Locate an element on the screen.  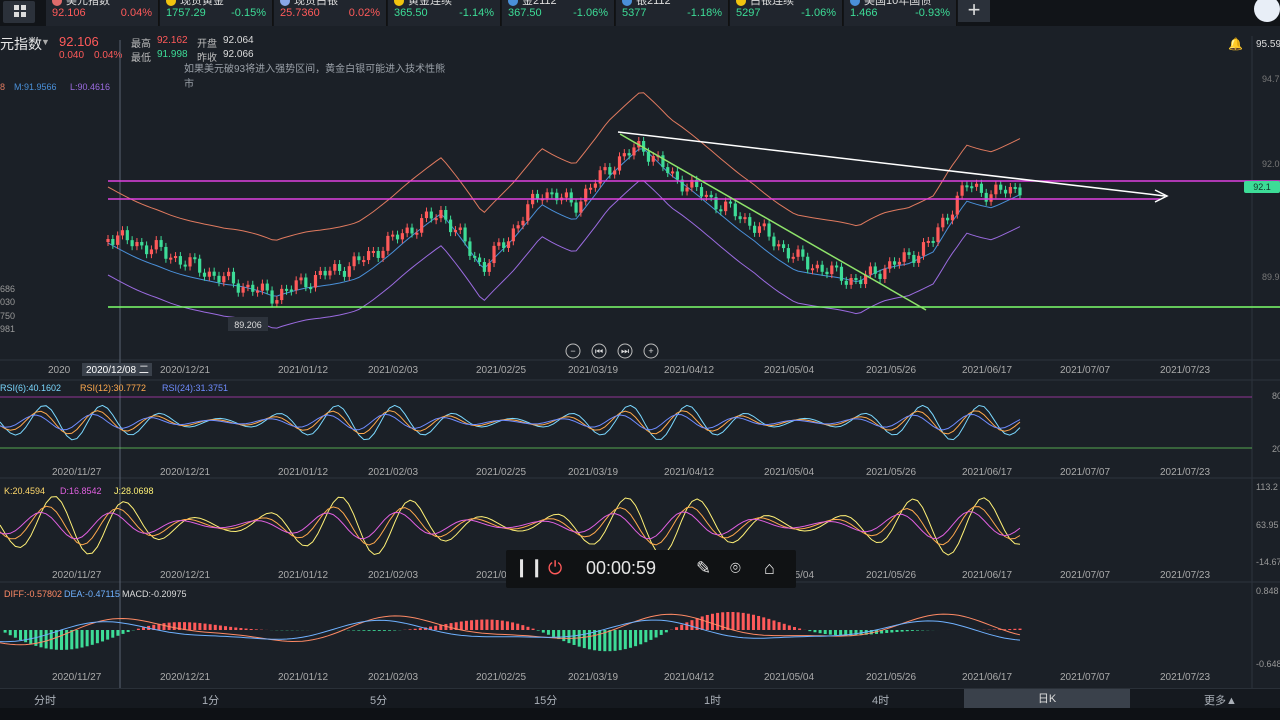
chart-zoom-glyph: ⏮ is located at coordinates (599, 351).